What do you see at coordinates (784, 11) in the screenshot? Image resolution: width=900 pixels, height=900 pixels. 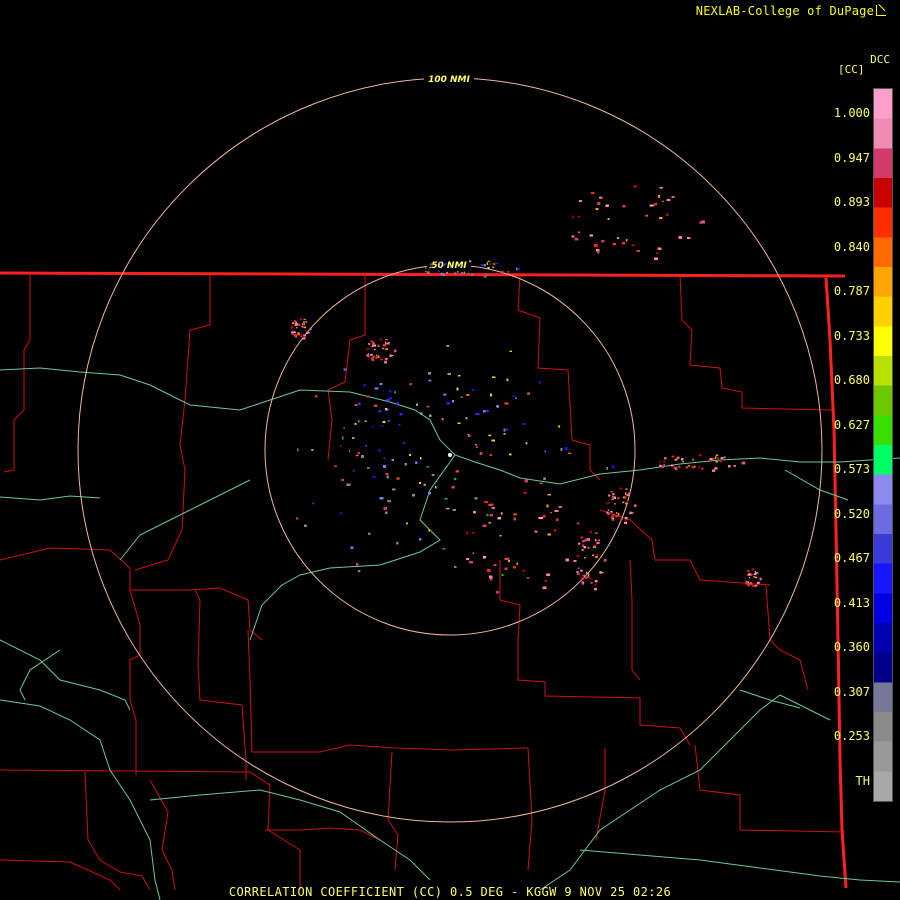 I see `credit-text: NEXLAB-College of DuPage` at bounding box center [784, 11].